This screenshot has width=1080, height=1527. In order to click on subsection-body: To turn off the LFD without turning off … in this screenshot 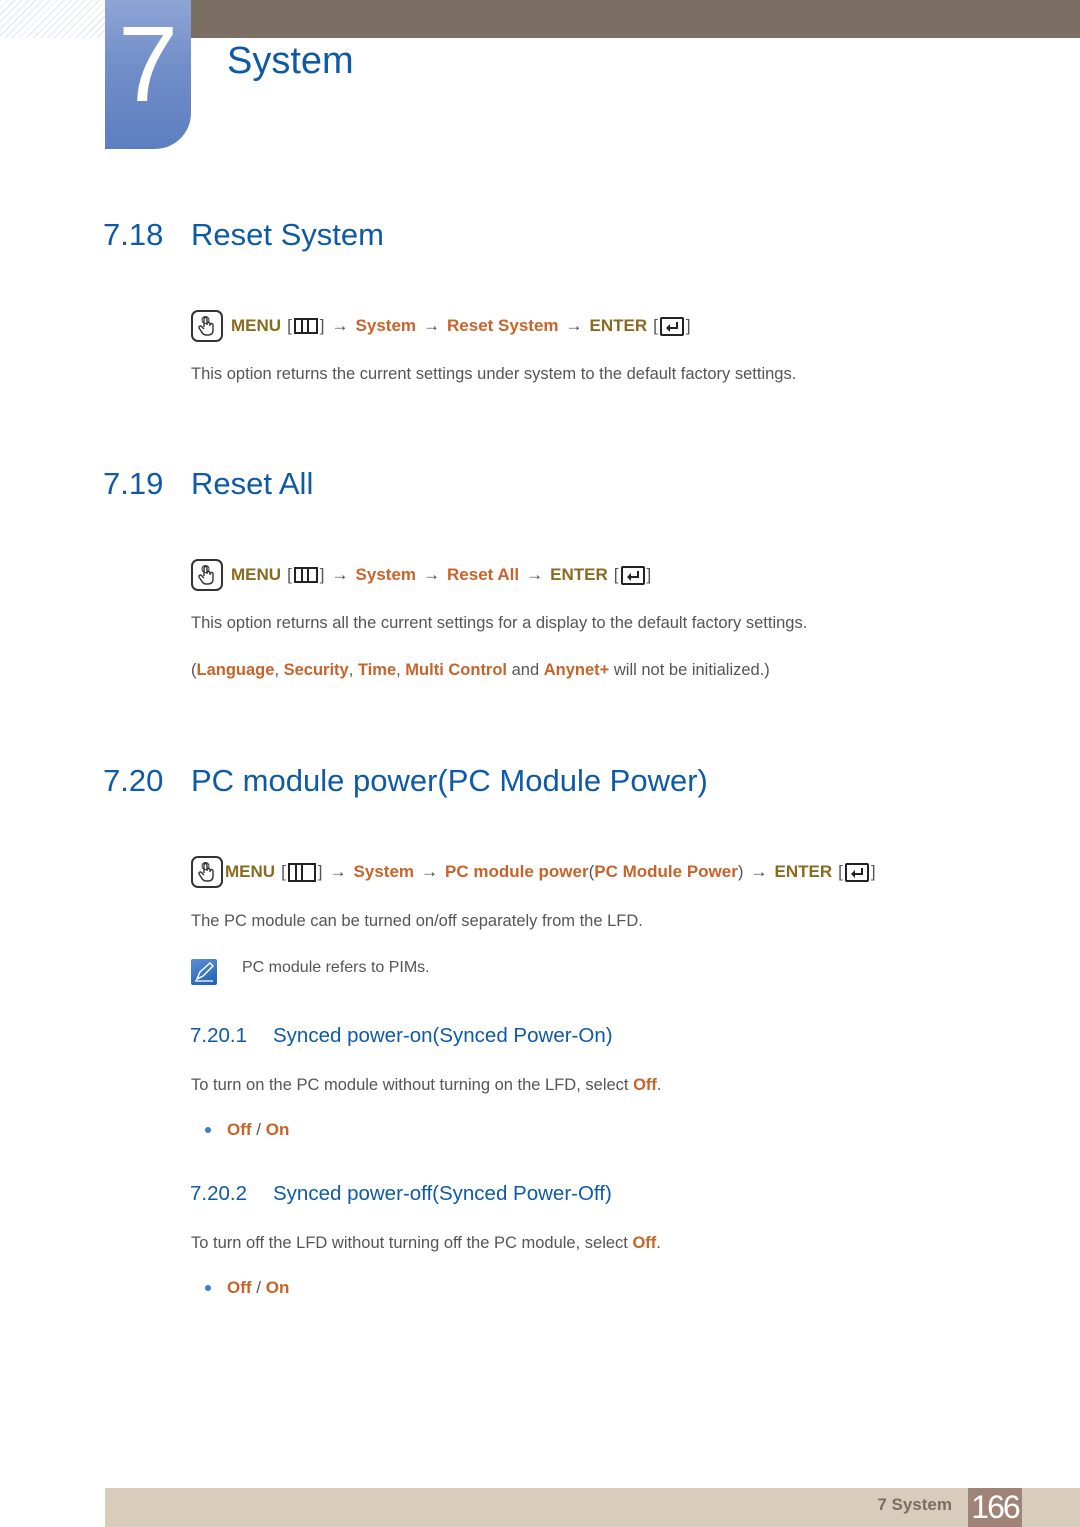, I will do `click(426, 1243)`.